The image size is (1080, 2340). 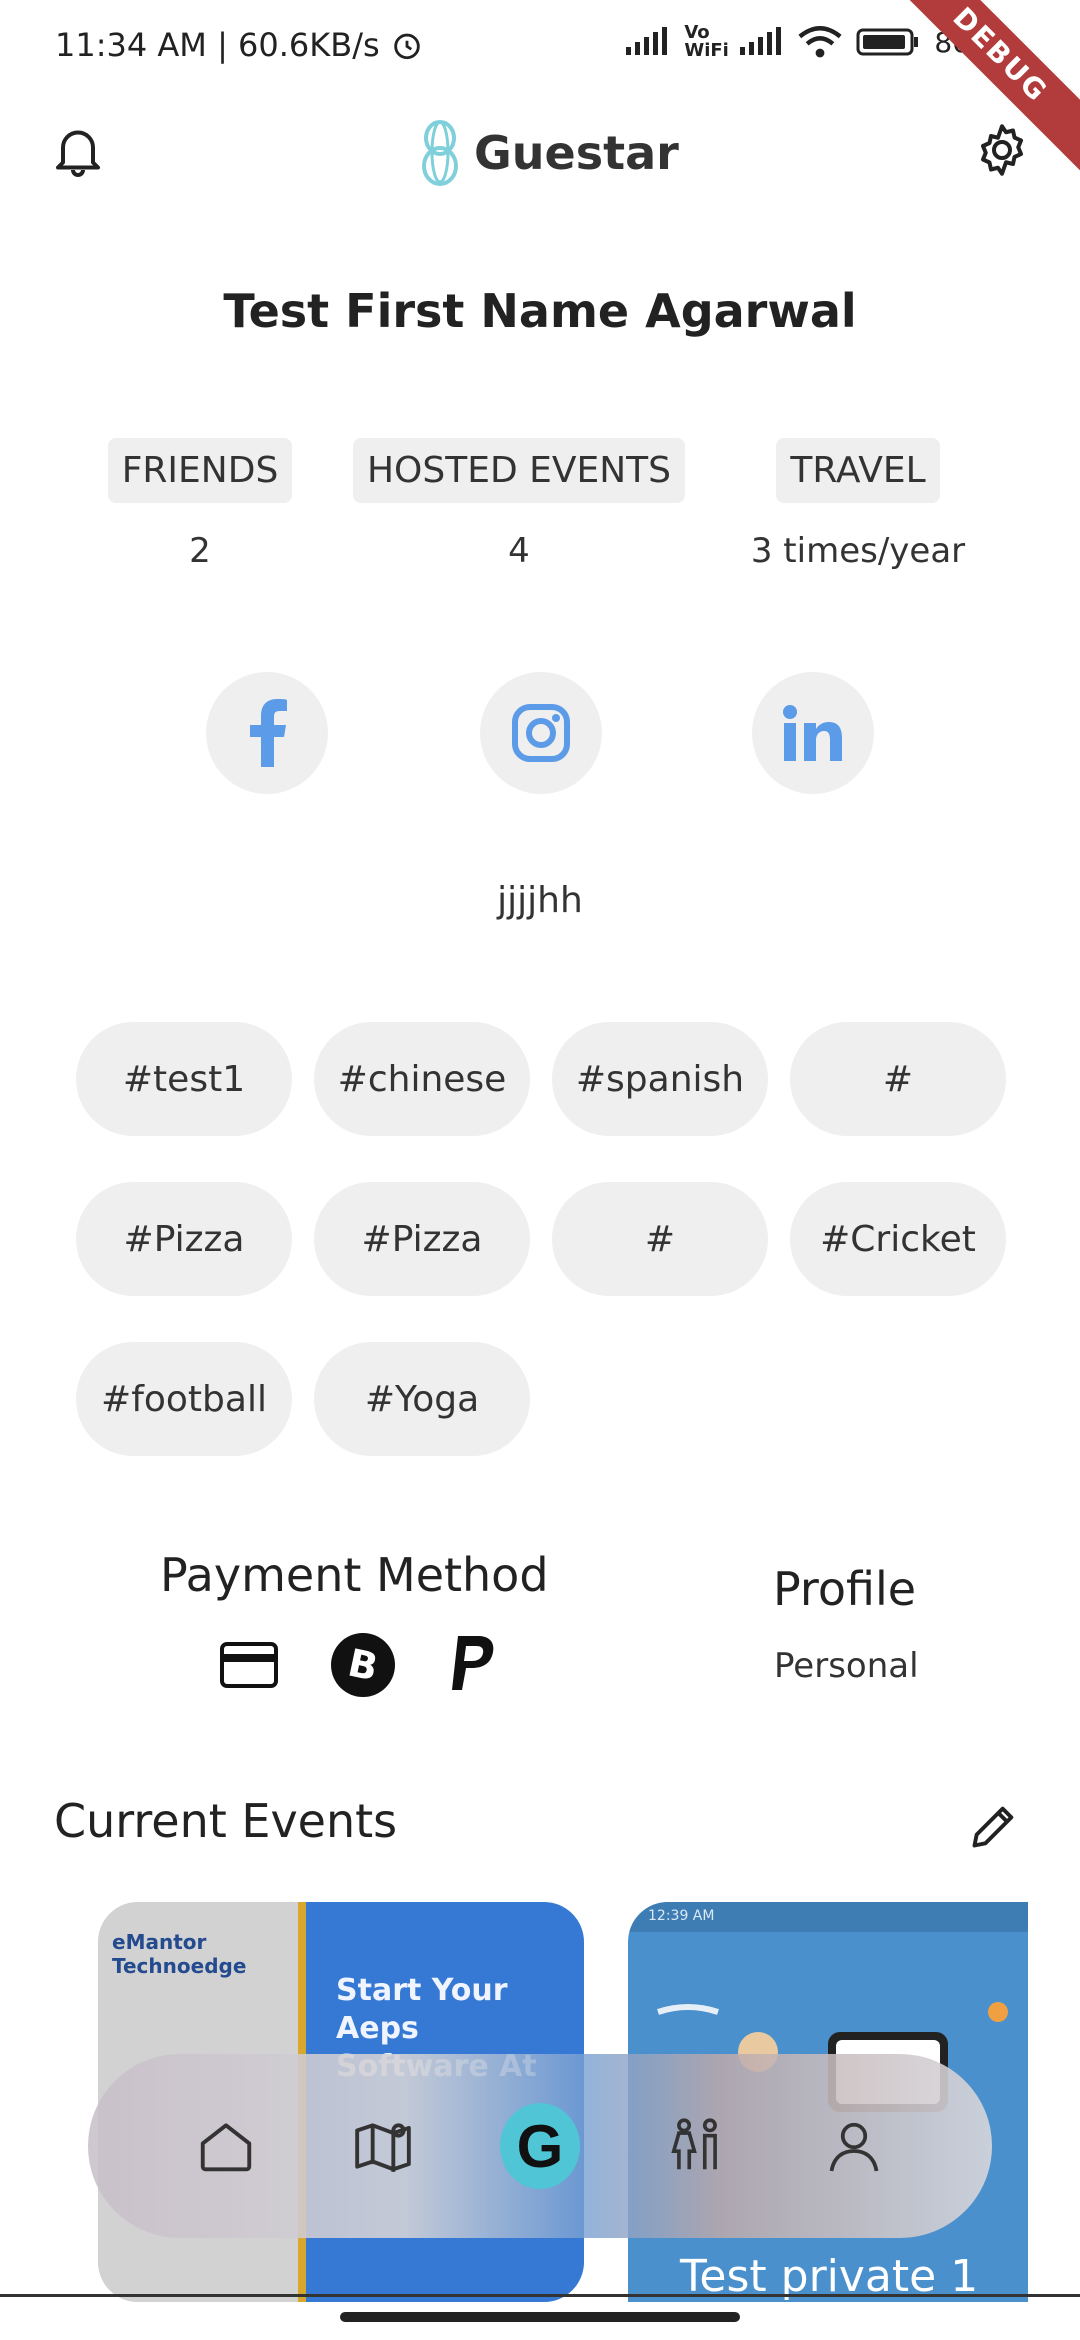 I want to click on current-events-title: Current Events, so click(x=226, y=1821).